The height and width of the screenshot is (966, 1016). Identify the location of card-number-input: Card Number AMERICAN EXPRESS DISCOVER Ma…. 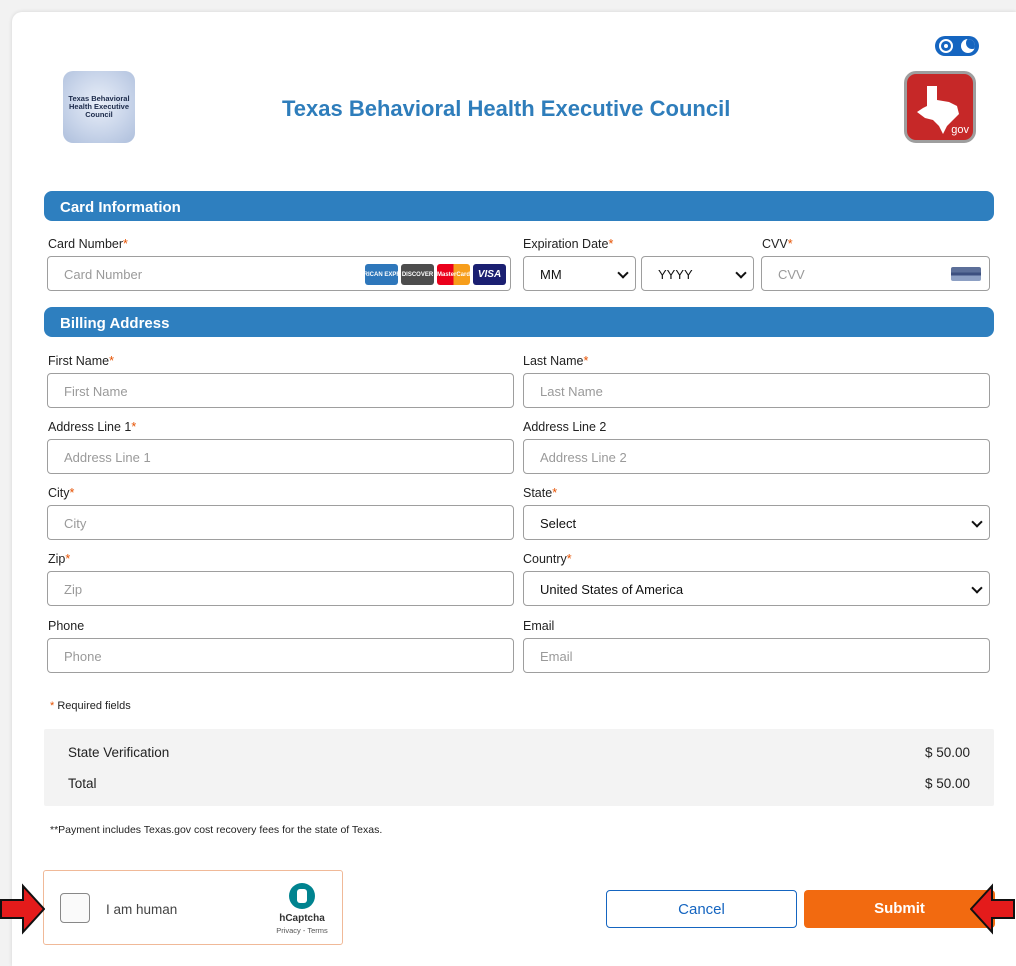
(279, 273).